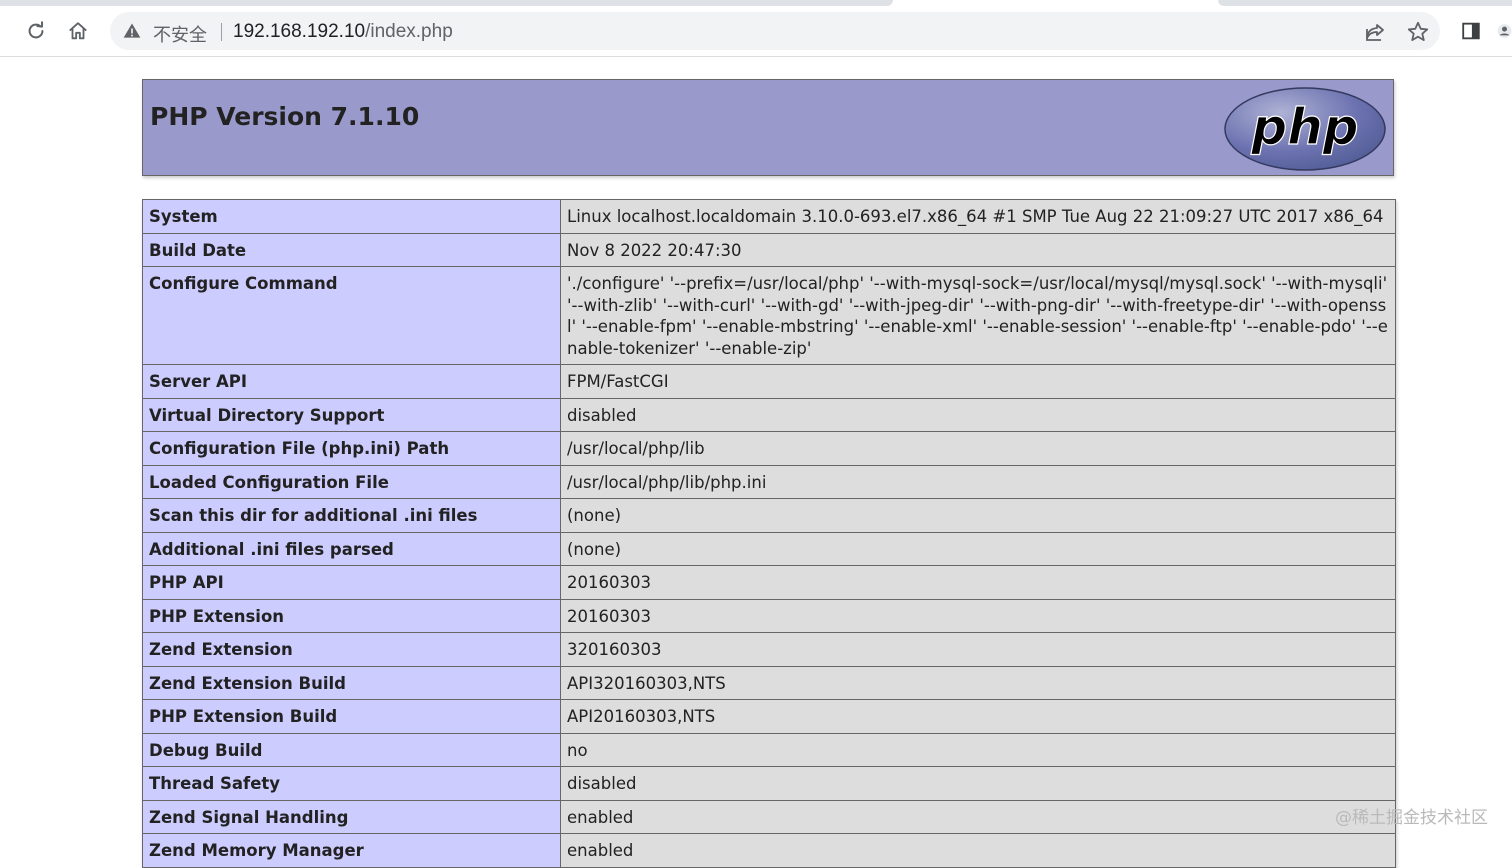 The image size is (1512, 868). What do you see at coordinates (978, 381) in the screenshot?
I see `row-value: FPM/FastCGI` at bounding box center [978, 381].